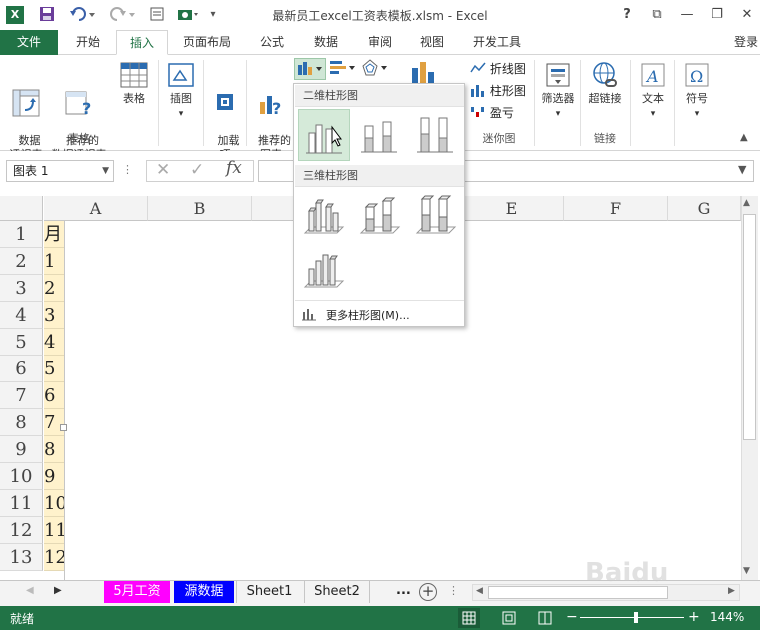 The width and height of the screenshot is (760, 630). Describe the element at coordinates (83, 15) in the screenshot. I see `undo-icon` at that location.